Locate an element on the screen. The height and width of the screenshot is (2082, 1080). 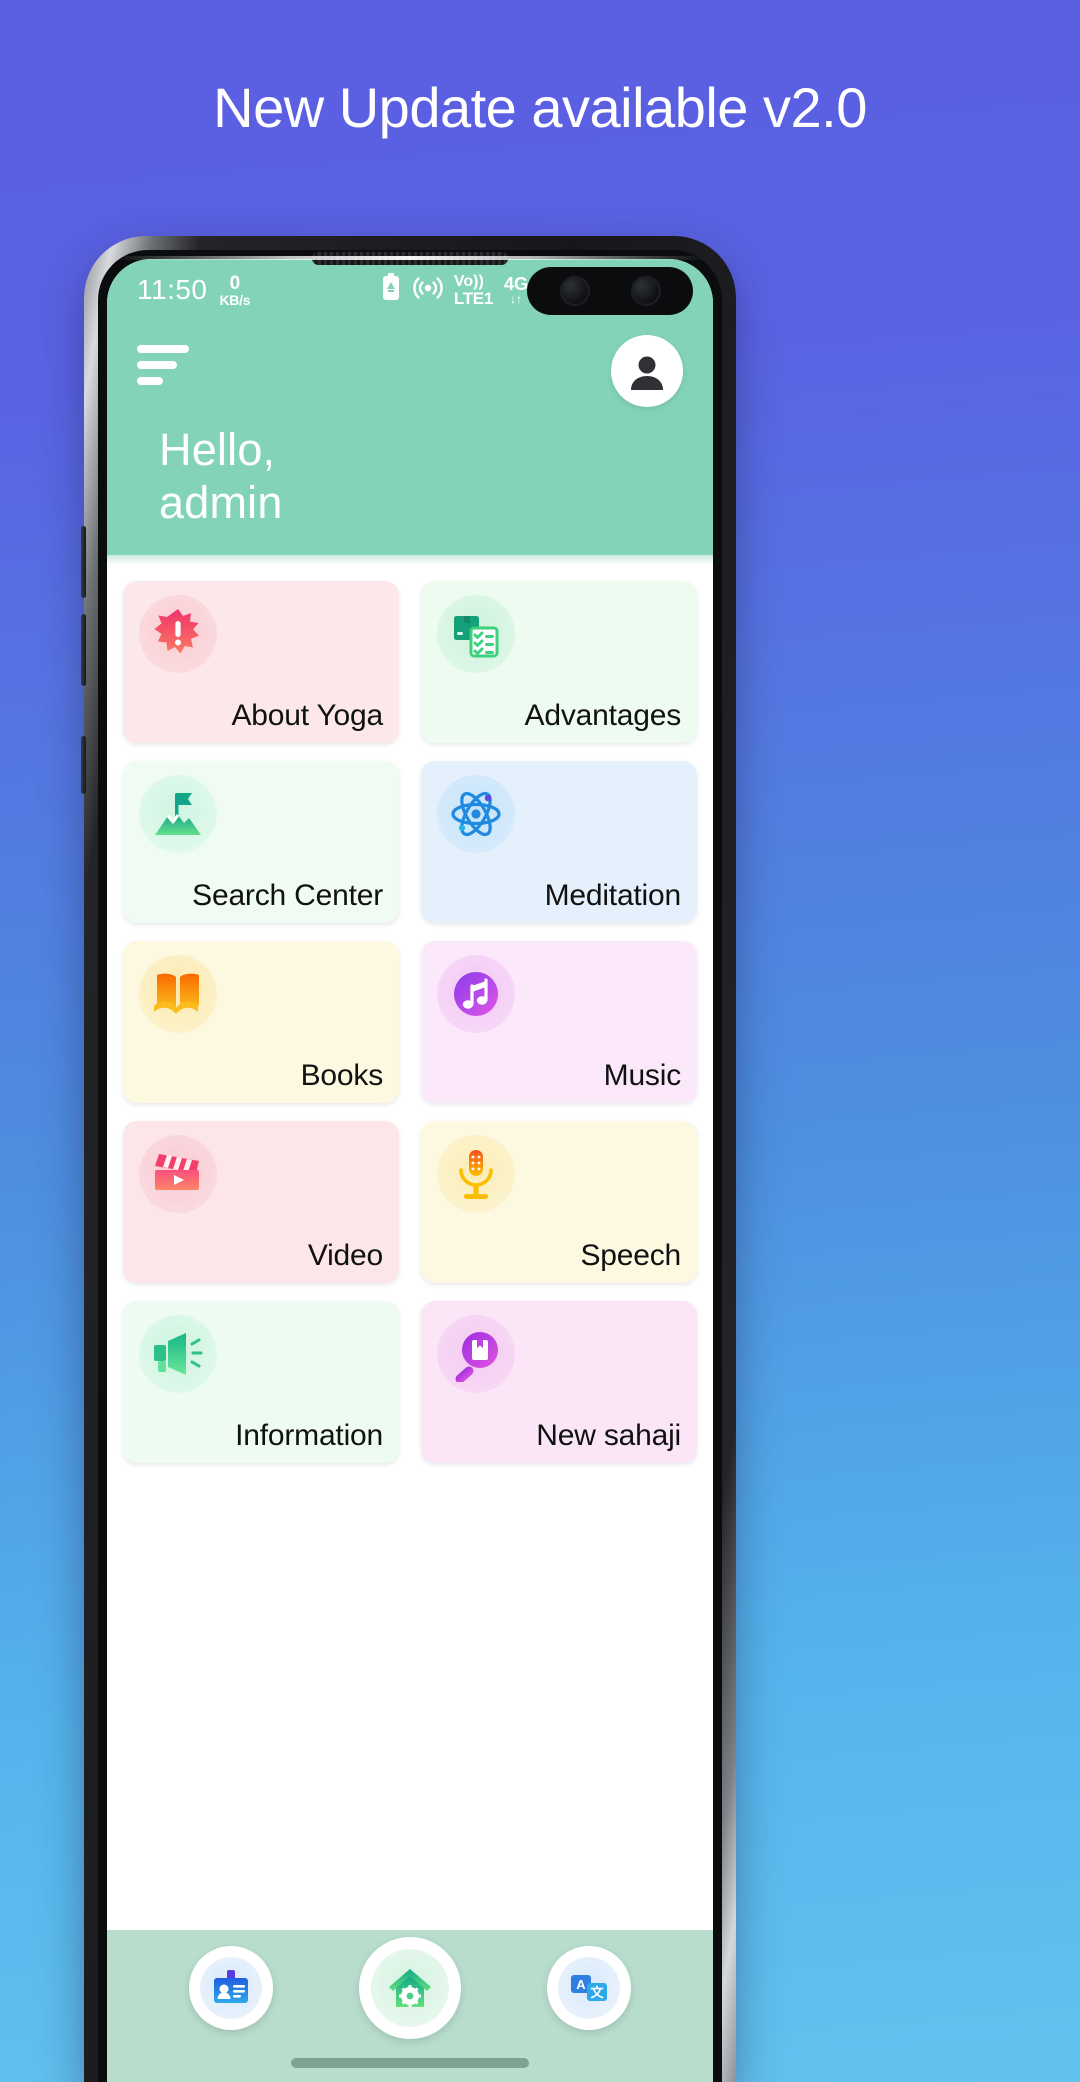
power-button is located at coordinates (83, 765).